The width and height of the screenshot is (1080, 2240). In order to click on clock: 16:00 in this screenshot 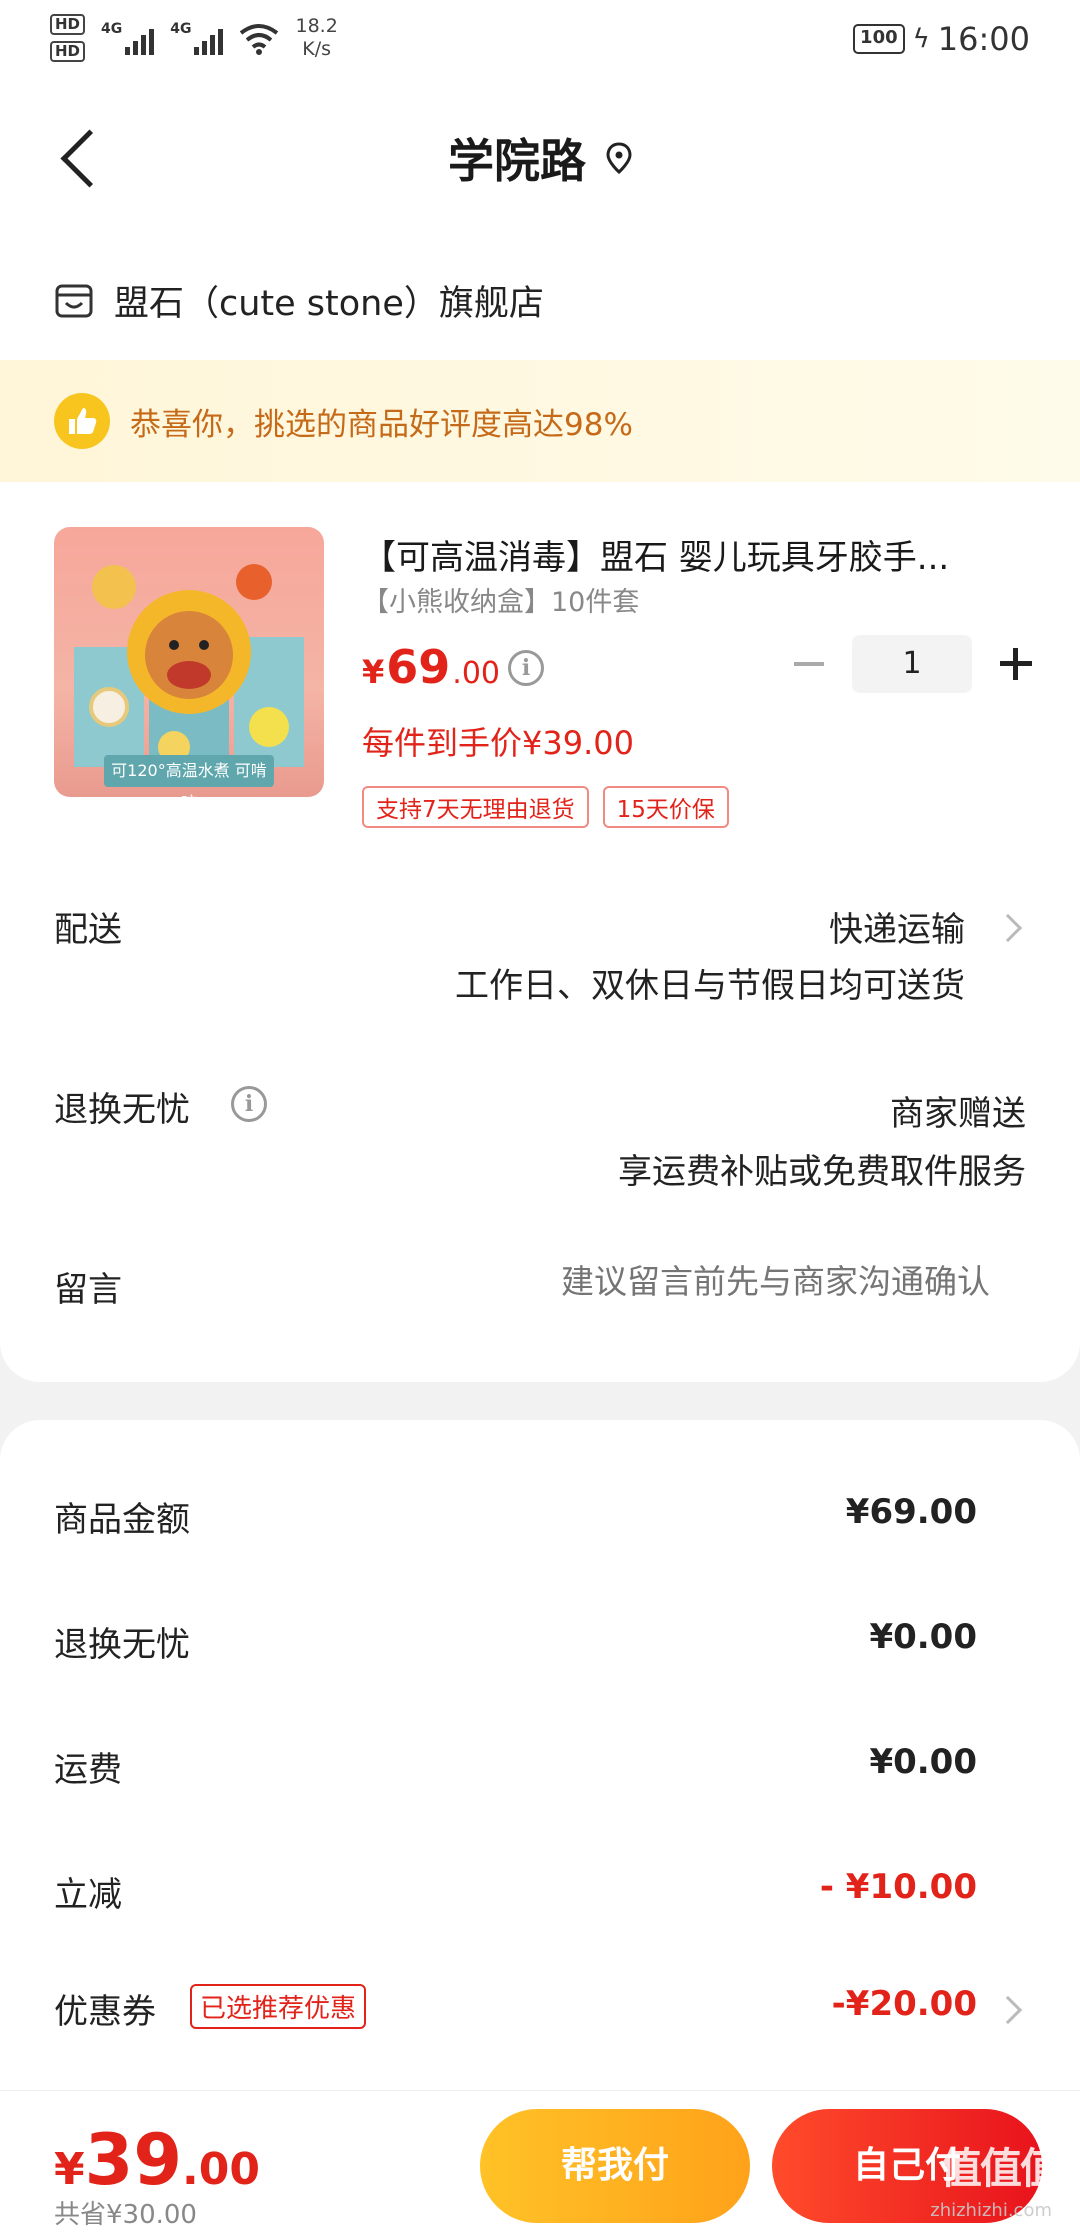, I will do `click(983, 39)`.